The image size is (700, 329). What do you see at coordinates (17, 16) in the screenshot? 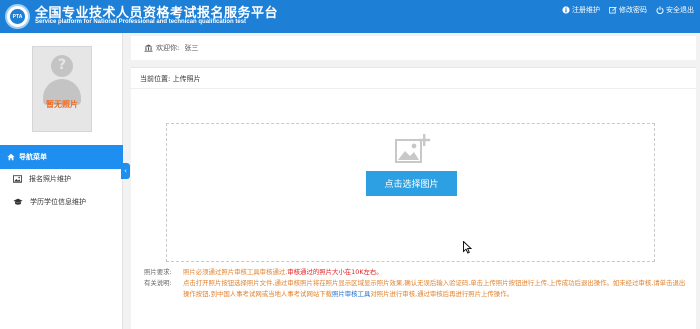
I see `pta-logo: PTA` at bounding box center [17, 16].